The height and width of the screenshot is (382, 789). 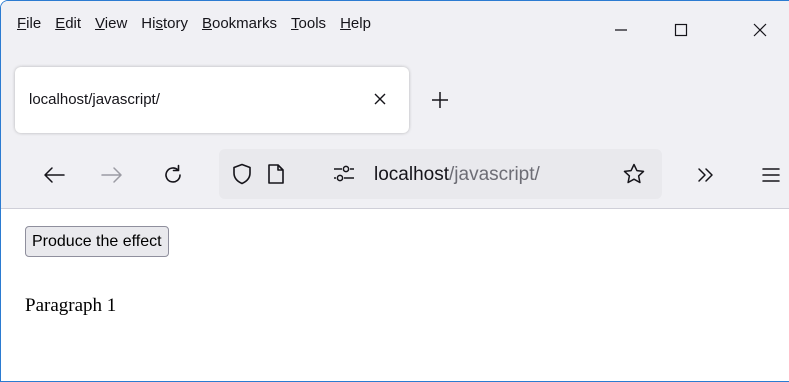 I want to click on new-tab-button, so click(x=440, y=100).